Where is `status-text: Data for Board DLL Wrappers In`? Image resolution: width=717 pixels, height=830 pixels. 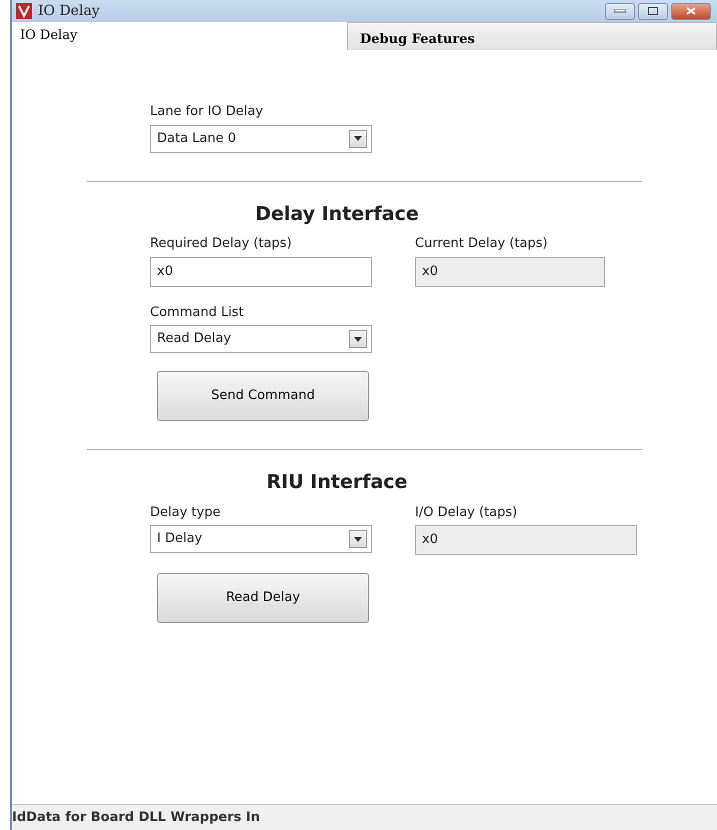
status-text: Data for Board DLL Wrappers In is located at coordinates (143, 817).